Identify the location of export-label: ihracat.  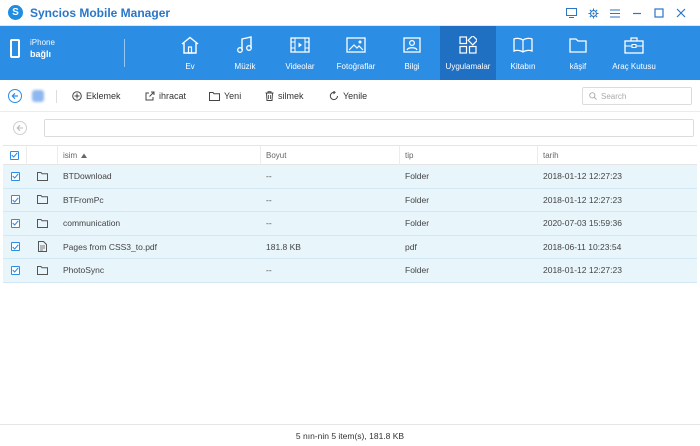
(173, 96).